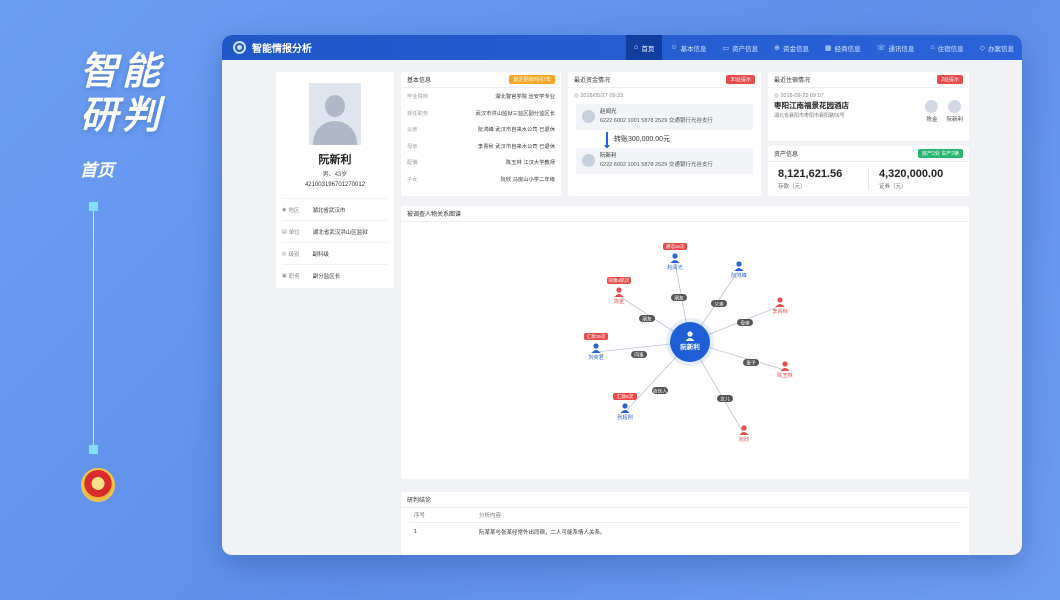 The height and width of the screenshot is (600, 1060). I want to click on graph-center-node: 阮新利, so click(690, 342).